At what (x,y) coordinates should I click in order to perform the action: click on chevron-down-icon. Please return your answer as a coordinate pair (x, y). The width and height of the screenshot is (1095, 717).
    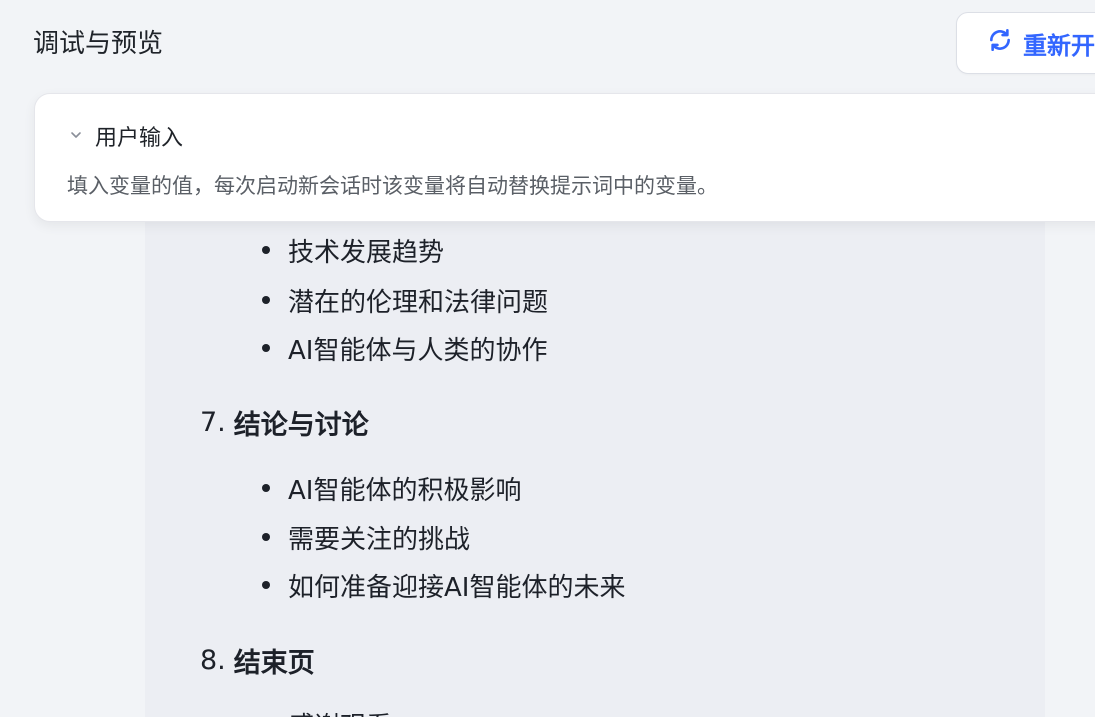
    Looking at the image, I should click on (76, 136).